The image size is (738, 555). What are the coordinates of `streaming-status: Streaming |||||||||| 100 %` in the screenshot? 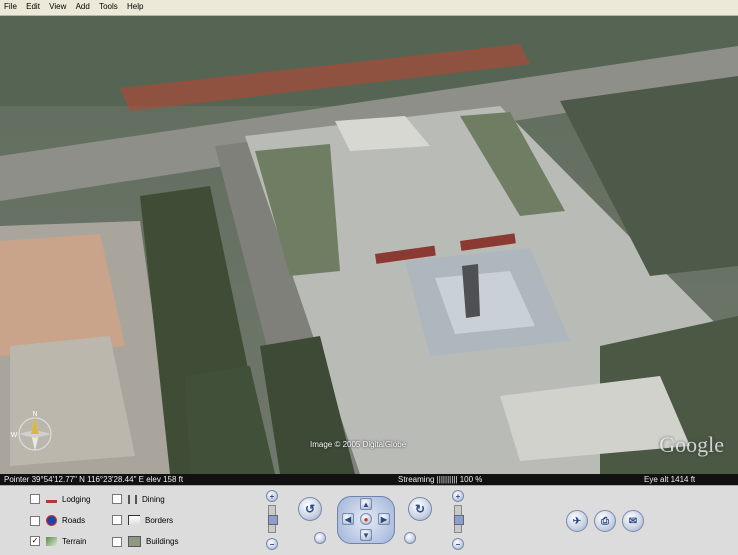 It's located at (440, 479).